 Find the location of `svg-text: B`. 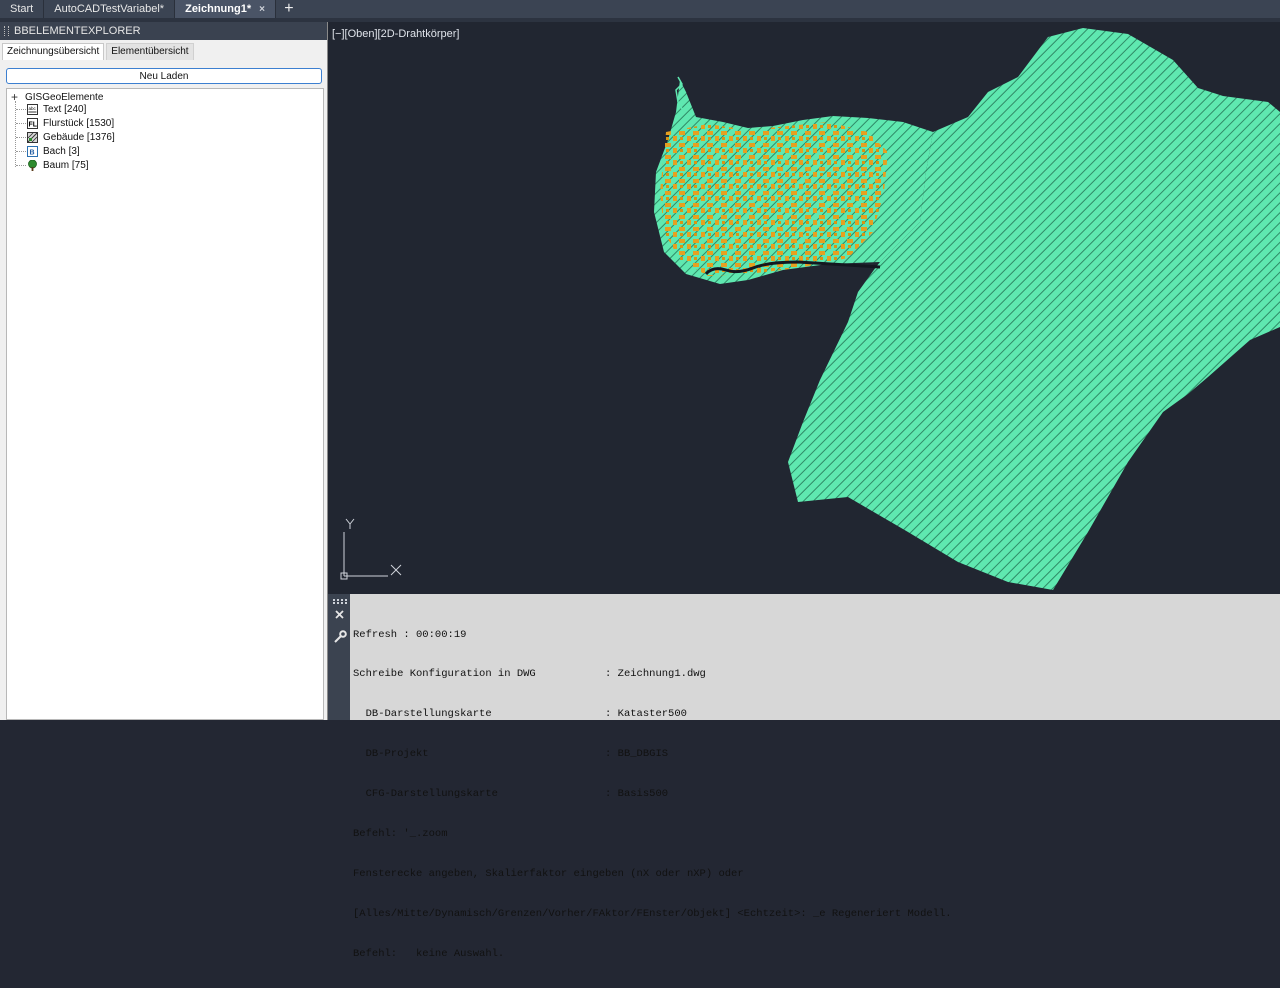

svg-text: B is located at coordinates (32, 153).